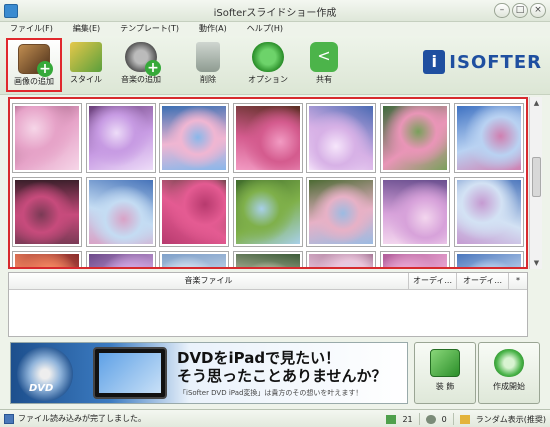 The image size is (550, 427). What do you see at coordinates (9, 419) in the screenshot?
I see `status-info-icon` at bounding box center [9, 419].